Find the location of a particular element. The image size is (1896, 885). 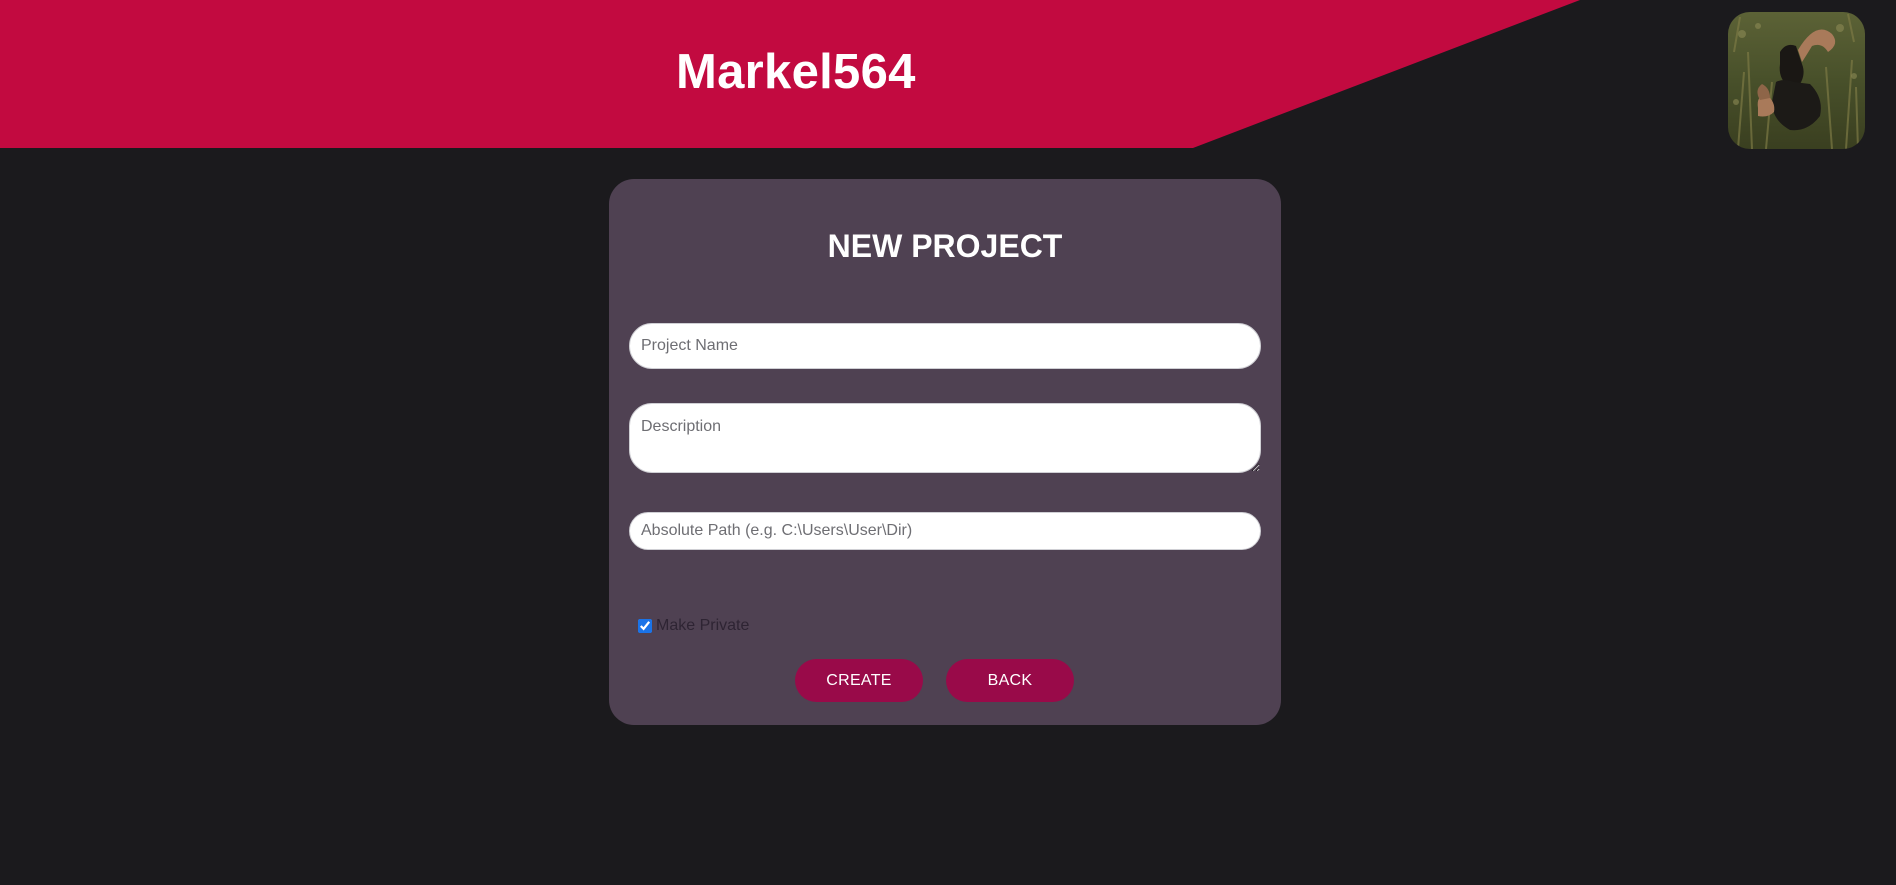

banner-shape is located at coordinates (790, 74).